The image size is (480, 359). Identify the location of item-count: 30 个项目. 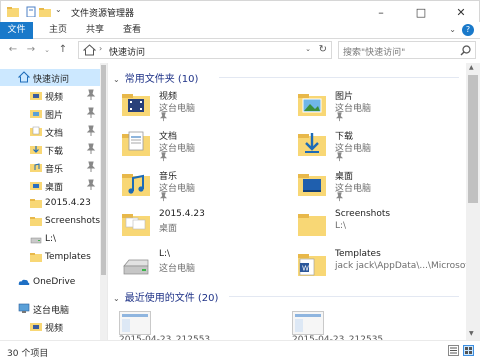
(28, 354).